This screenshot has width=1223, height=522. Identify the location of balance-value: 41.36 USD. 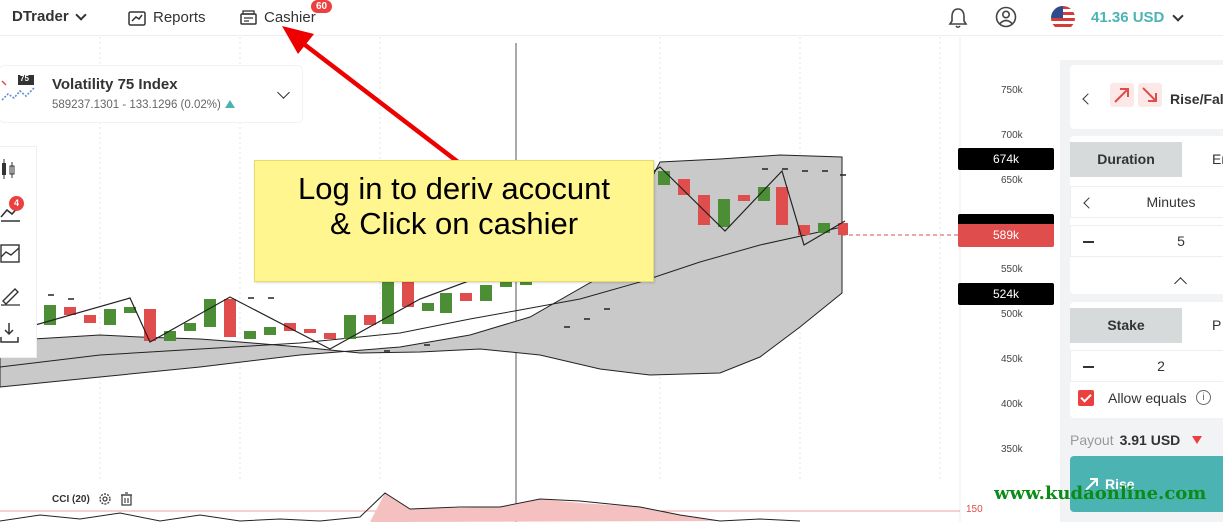
(1128, 17).